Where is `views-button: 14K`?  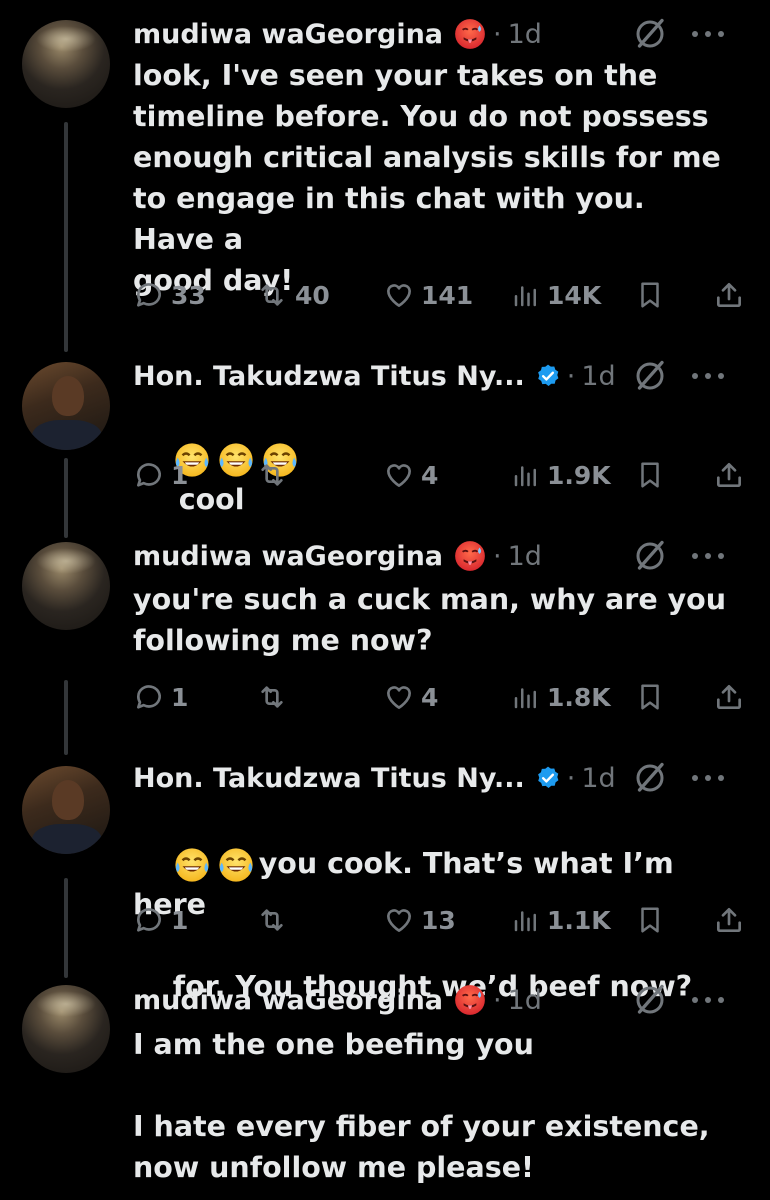 views-button: 14K is located at coordinates (556, 295).